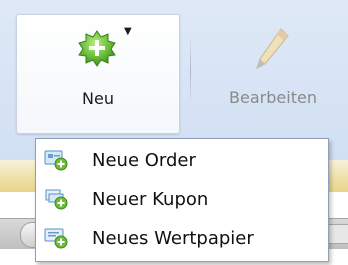 The height and width of the screenshot is (265, 348). I want to click on menu-item-new-coupon: Neuer Kupon, so click(182, 199).